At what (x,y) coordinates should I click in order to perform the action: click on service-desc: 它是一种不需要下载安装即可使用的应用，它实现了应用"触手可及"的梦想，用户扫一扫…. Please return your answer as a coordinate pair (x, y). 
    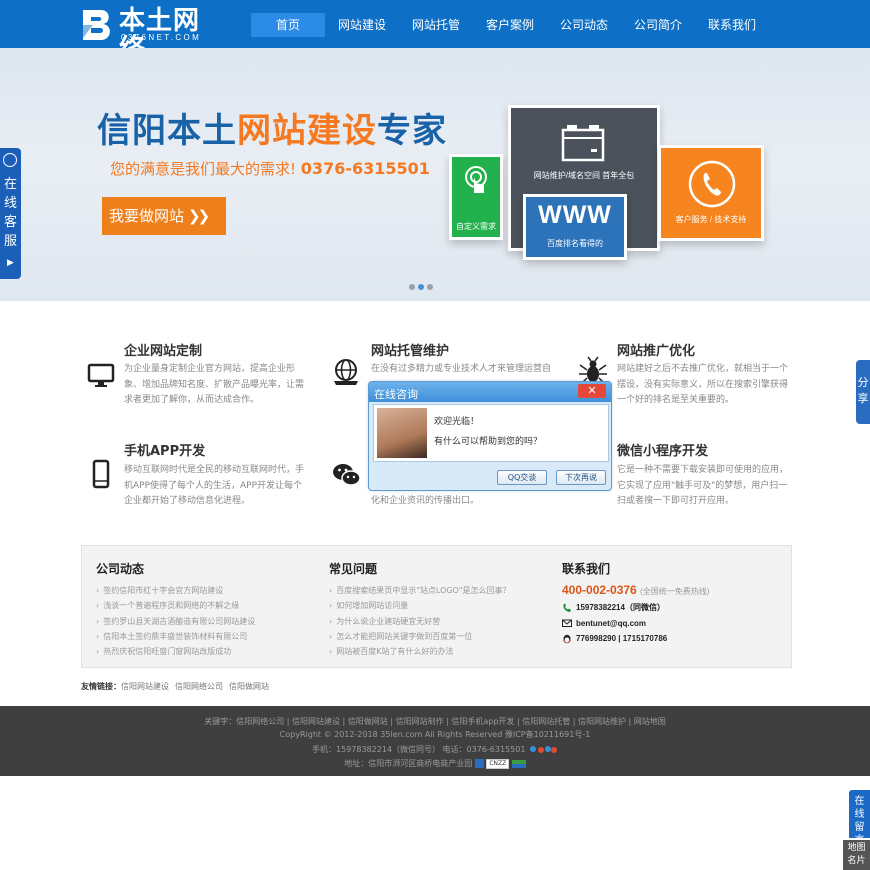
    Looking at the image, I should click on (703, 485).